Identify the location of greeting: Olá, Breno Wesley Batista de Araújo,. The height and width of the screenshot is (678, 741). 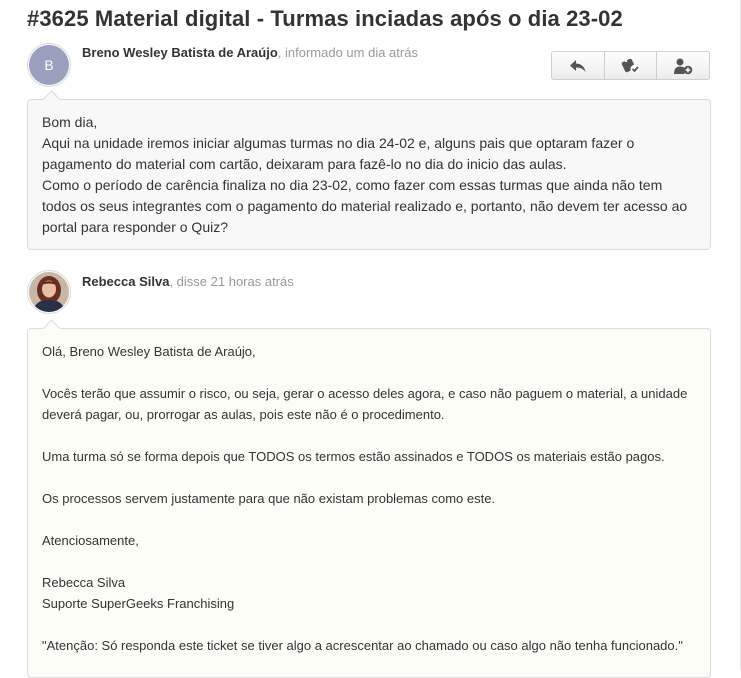
(149, 351).